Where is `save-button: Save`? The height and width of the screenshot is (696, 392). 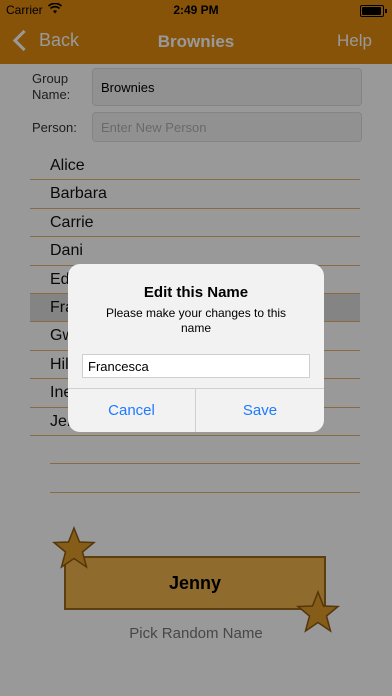
save-button: Save is located at coordinates (260, 410).